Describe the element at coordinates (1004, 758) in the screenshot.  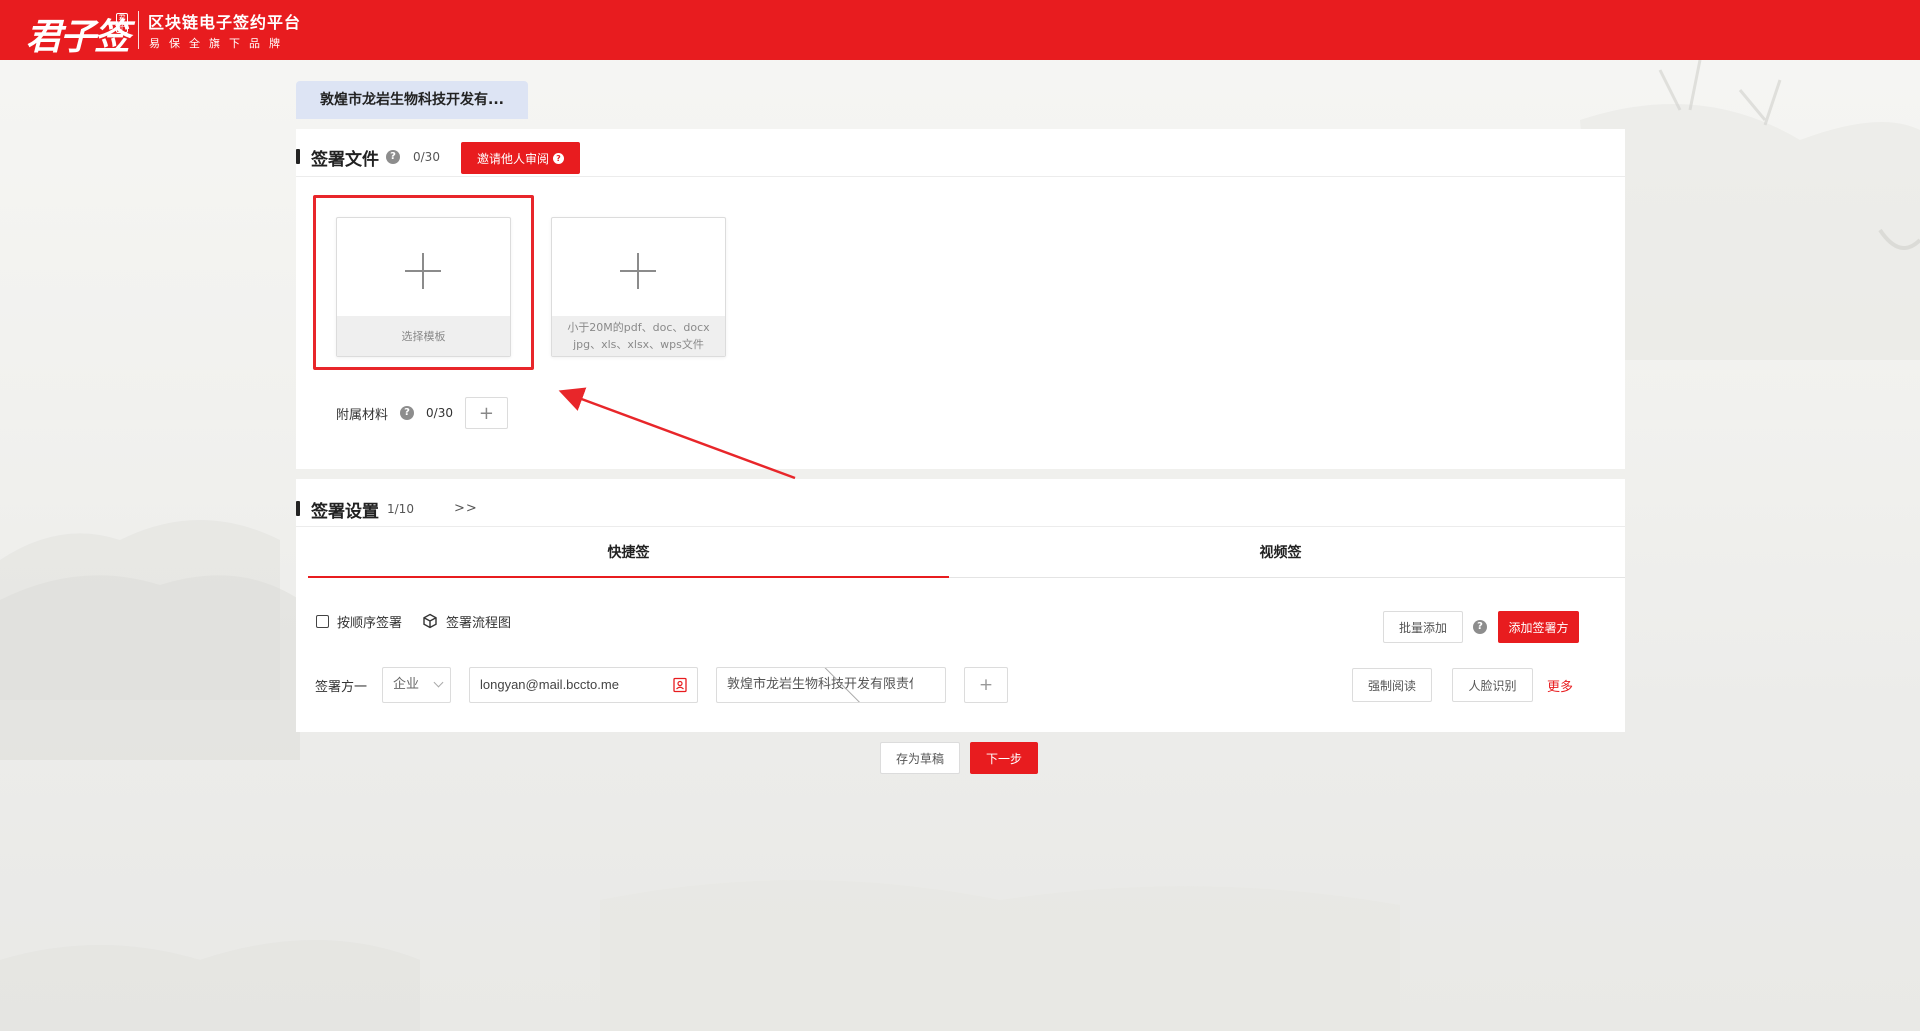
I see `next-step-button: 下一步` at that location.